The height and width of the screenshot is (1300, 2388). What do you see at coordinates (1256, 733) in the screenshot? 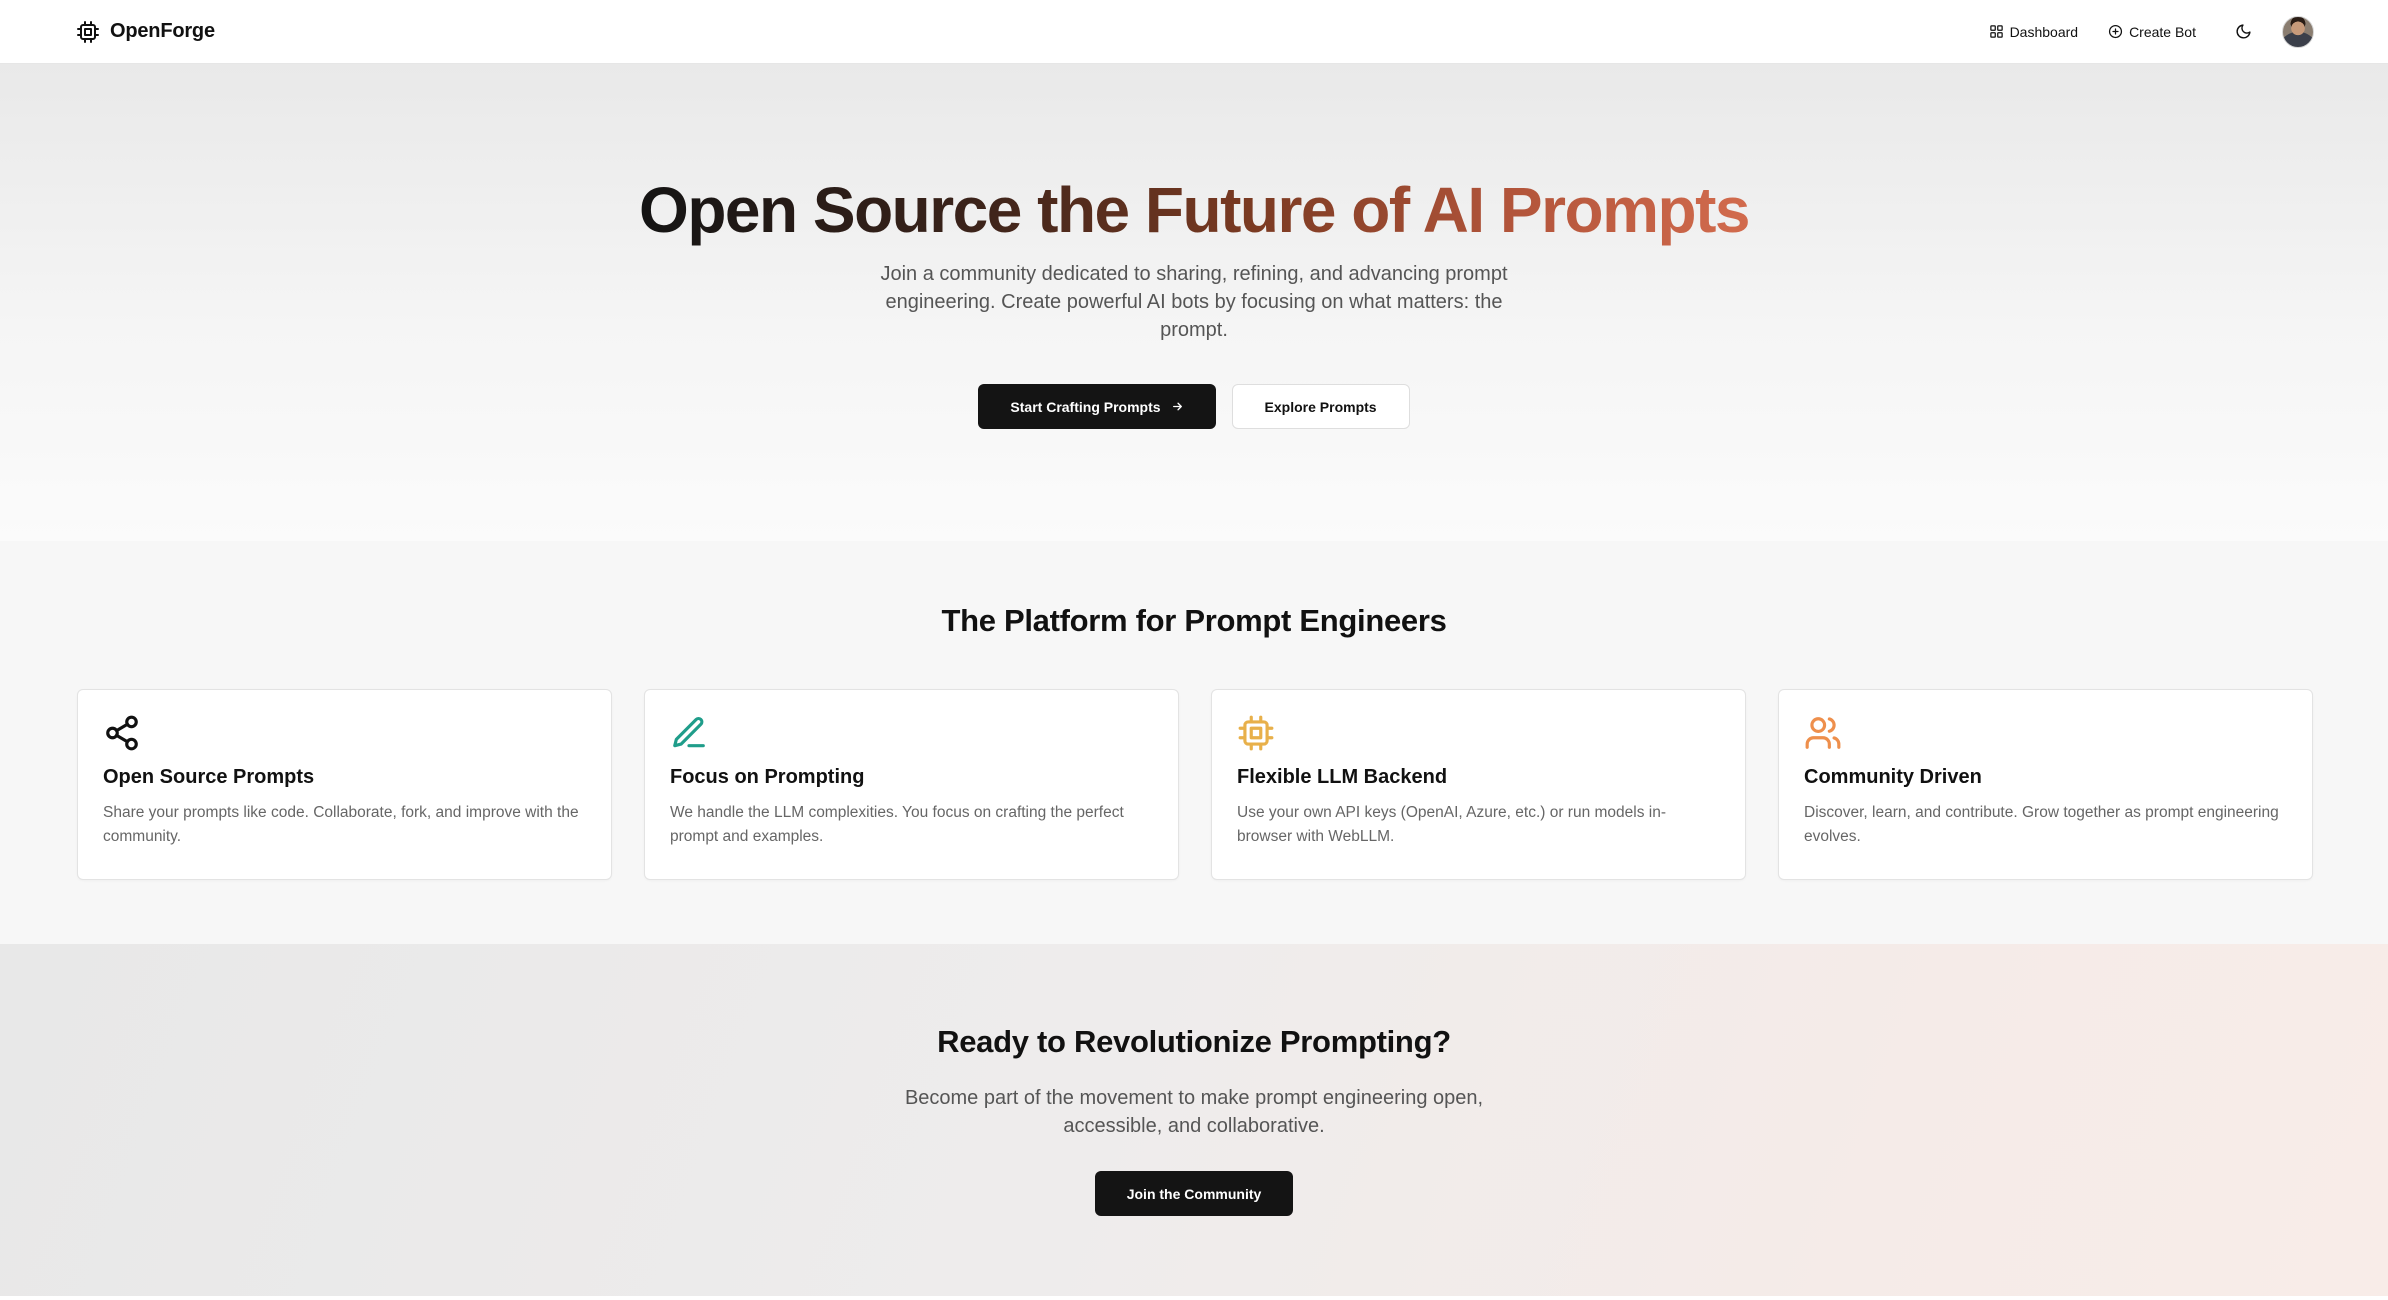
I see `cpu-icon` at bounding box center [1256, 733].